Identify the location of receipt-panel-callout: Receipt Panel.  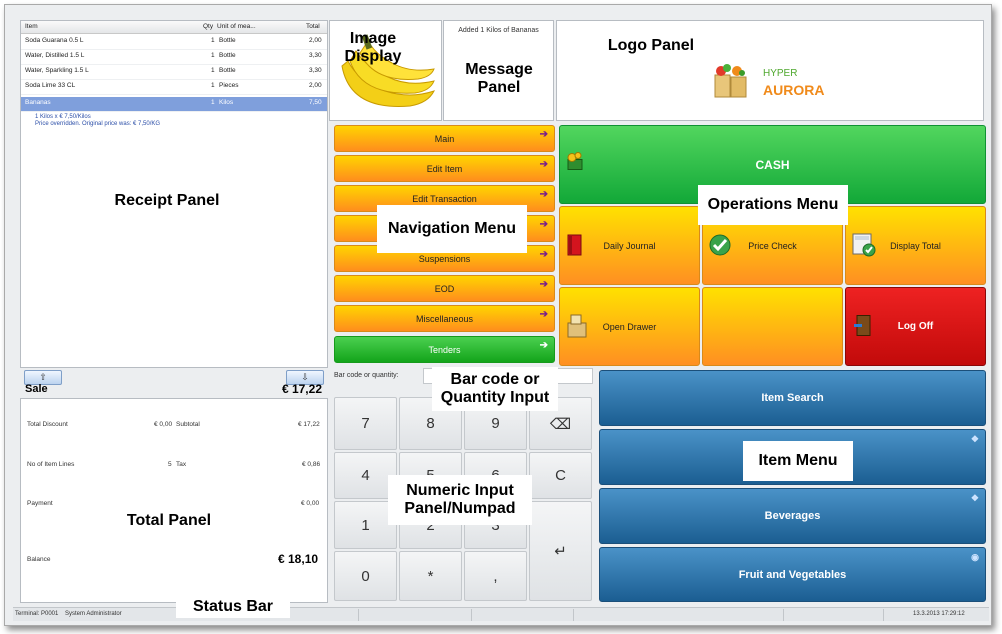
(167, 201).